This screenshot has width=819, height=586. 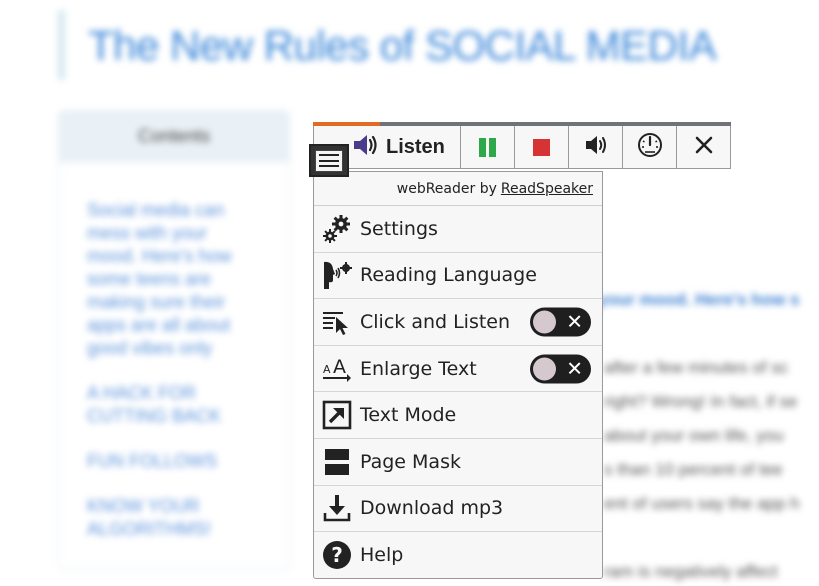 I want to click on close-player-button, so click(x=703, y=147).